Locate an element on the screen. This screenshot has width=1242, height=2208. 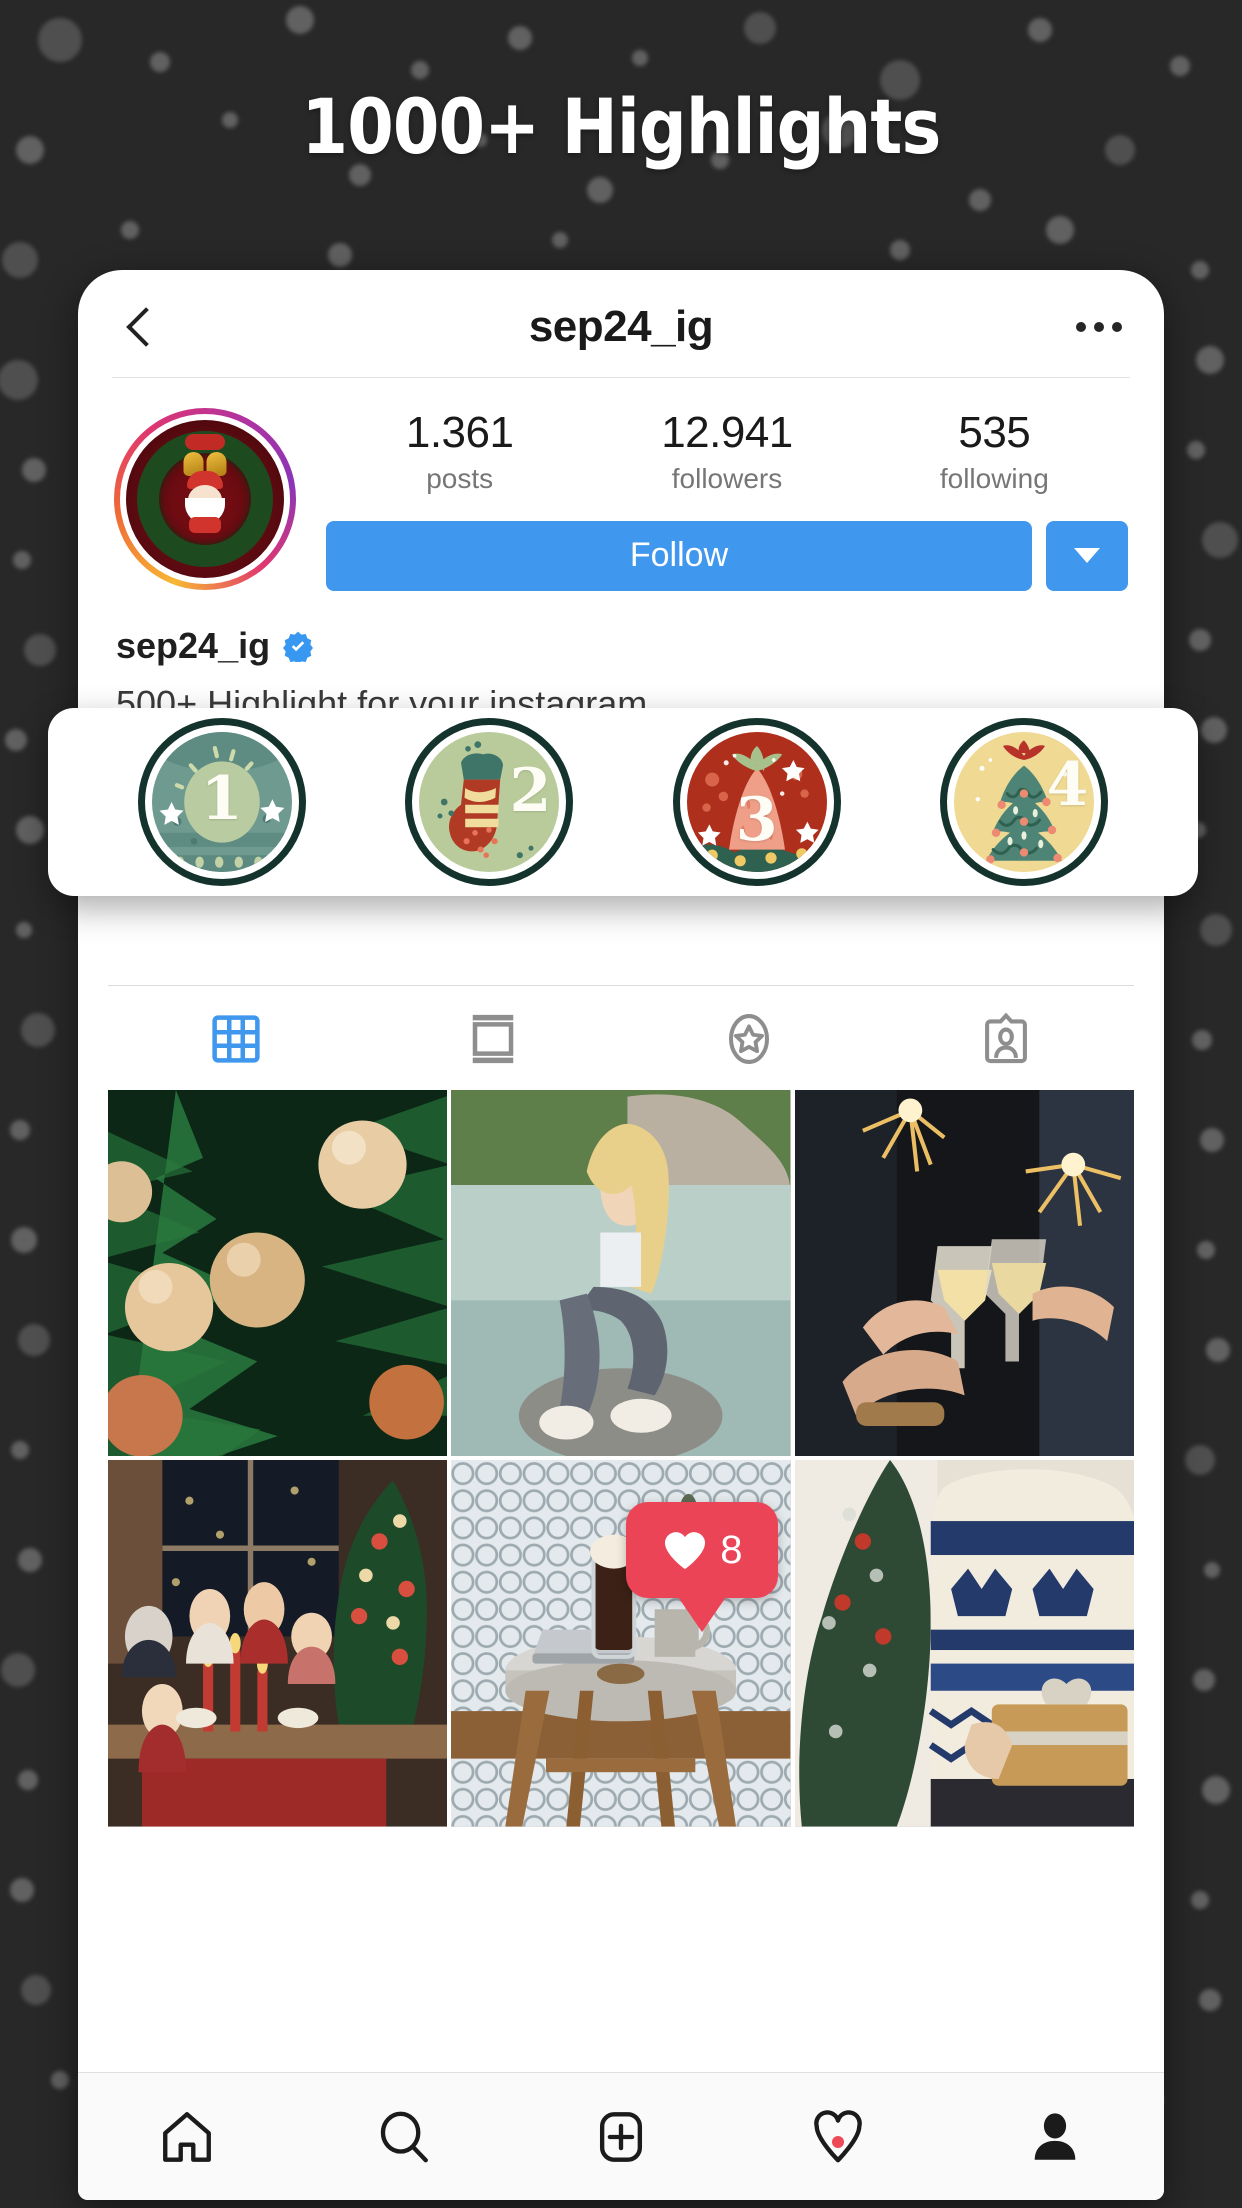
bottom-navigation is located at coordinates (621, 2136).